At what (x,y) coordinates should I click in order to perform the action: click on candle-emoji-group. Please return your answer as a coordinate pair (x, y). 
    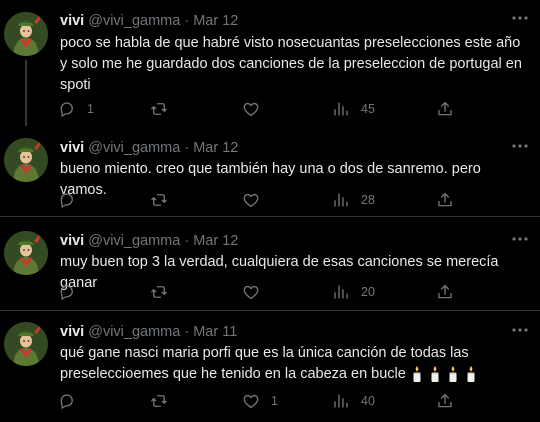
    Looking at the image, I should click on (444, 374).